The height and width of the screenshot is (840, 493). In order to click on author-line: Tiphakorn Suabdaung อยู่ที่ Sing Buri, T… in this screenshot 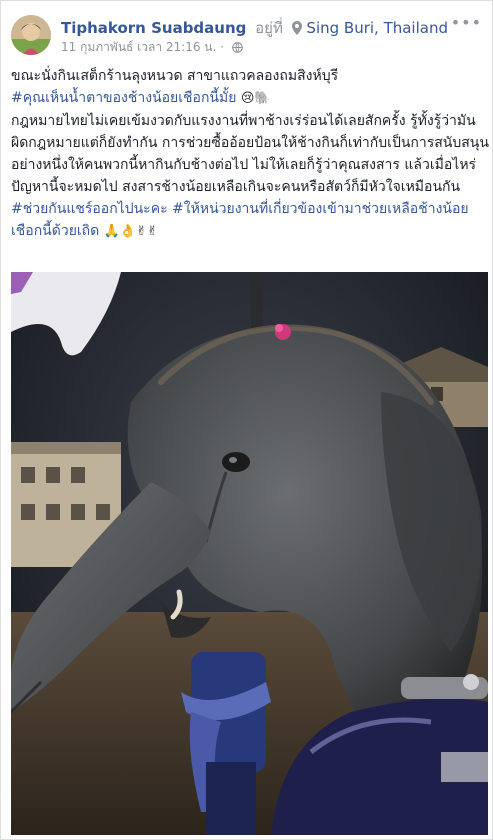, I will do `click(254, 28)`.